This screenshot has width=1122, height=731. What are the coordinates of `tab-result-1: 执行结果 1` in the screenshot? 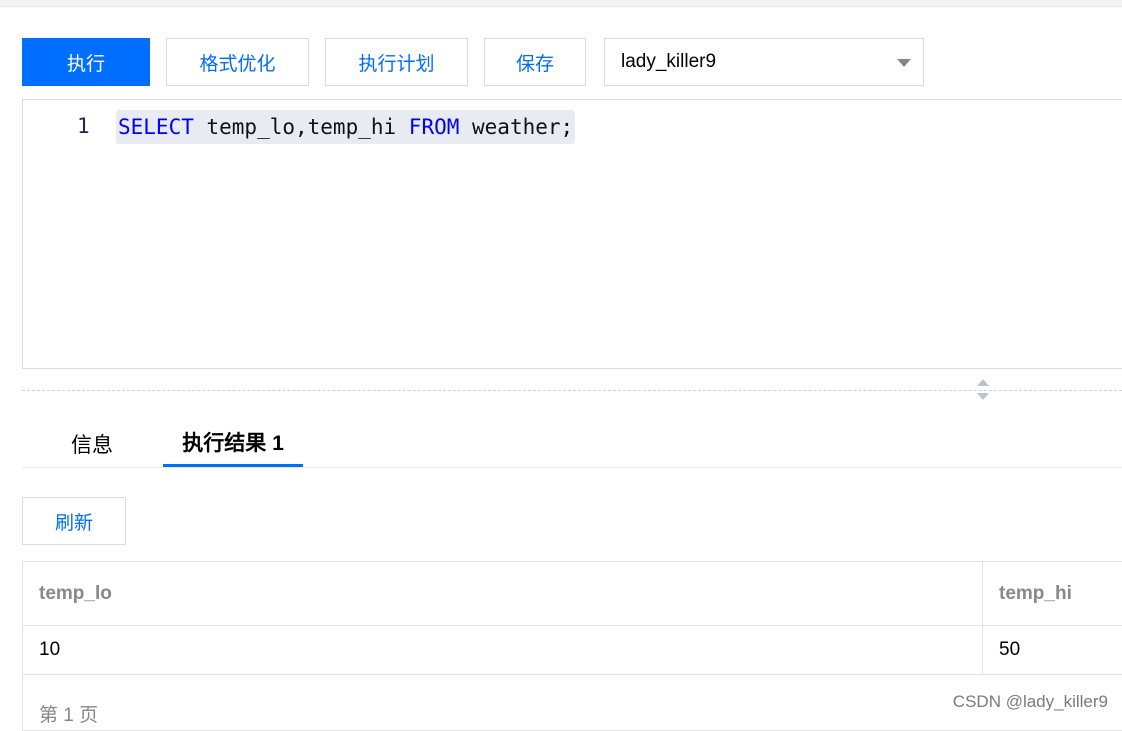 It's located at (233, 443).